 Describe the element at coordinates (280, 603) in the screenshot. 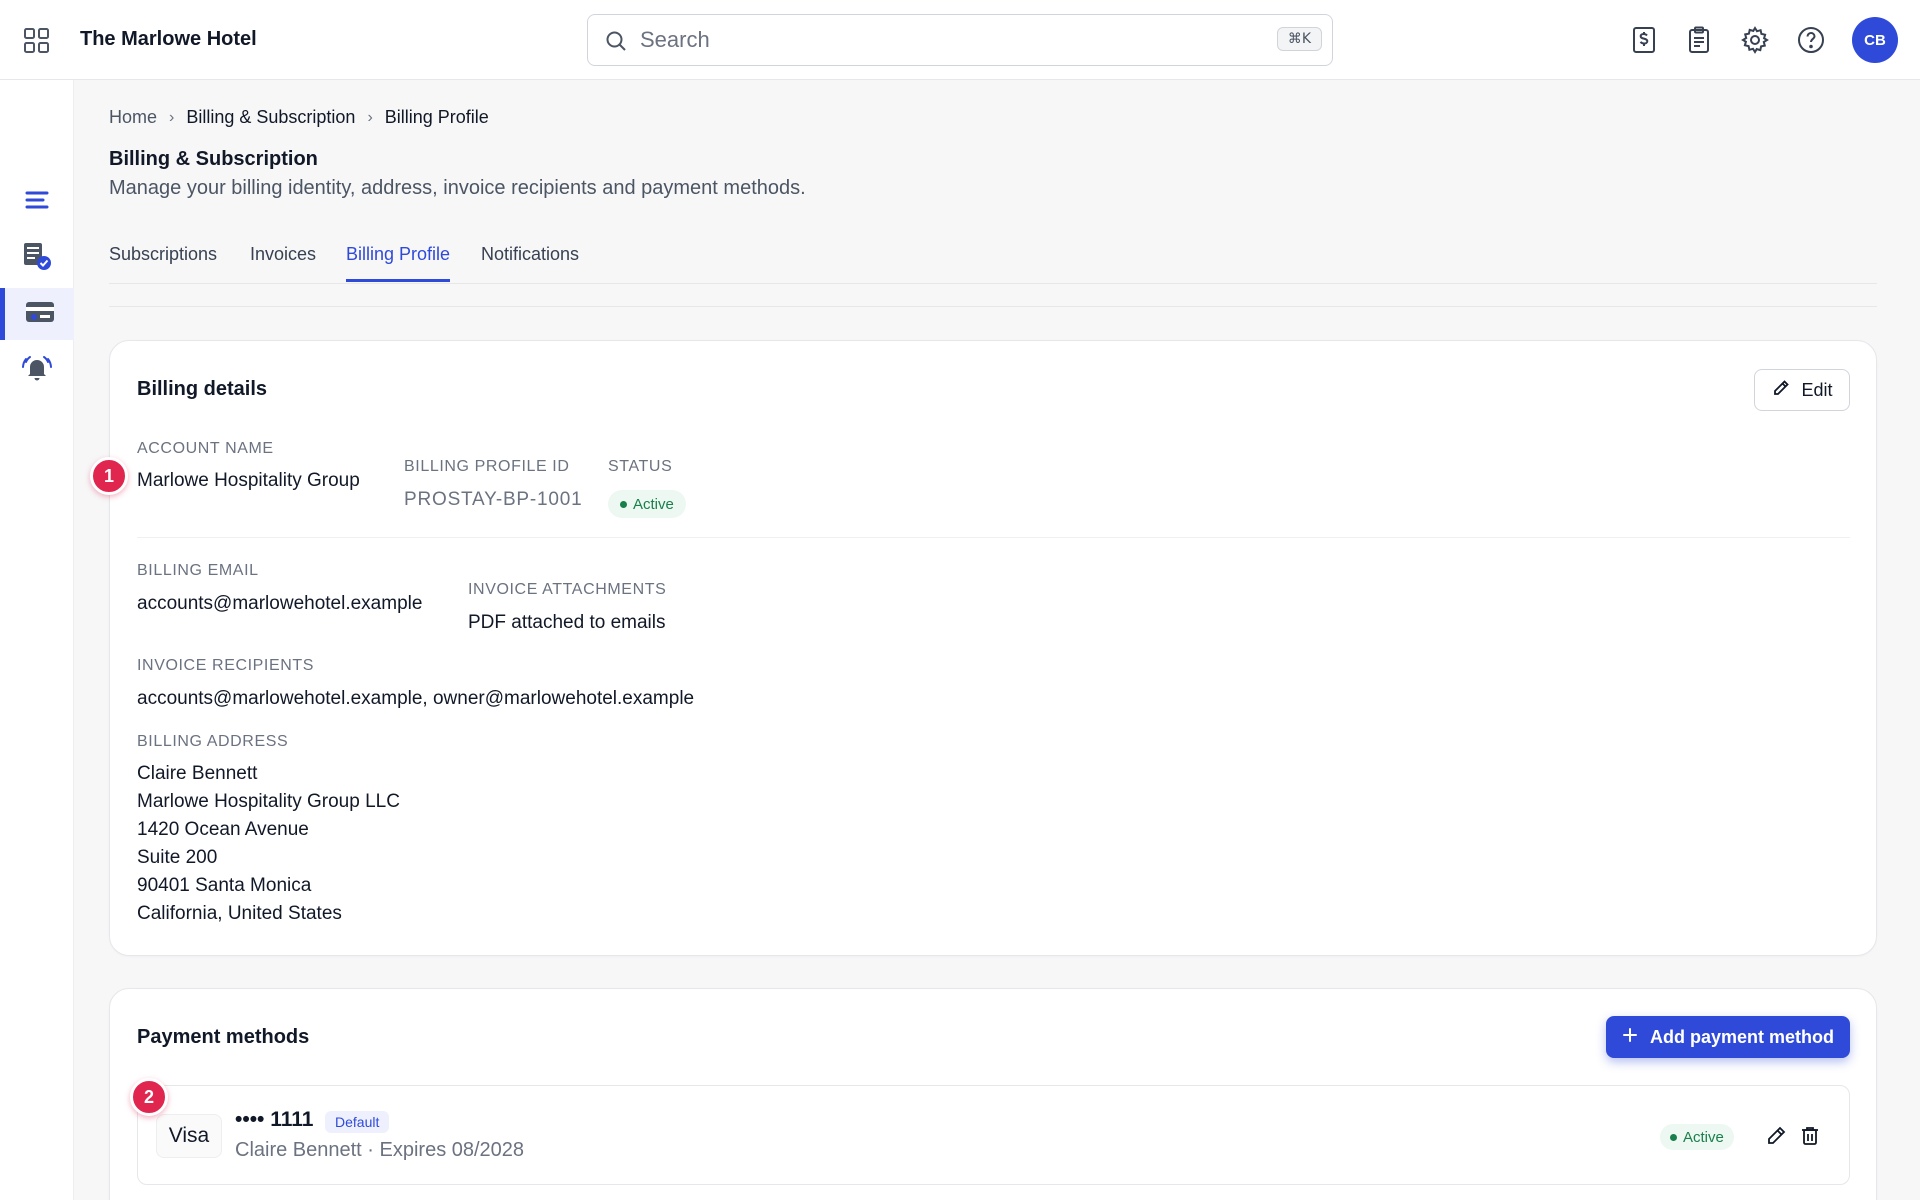

I see `billing-email-value: accounts@marlowehotel.example` at that location.